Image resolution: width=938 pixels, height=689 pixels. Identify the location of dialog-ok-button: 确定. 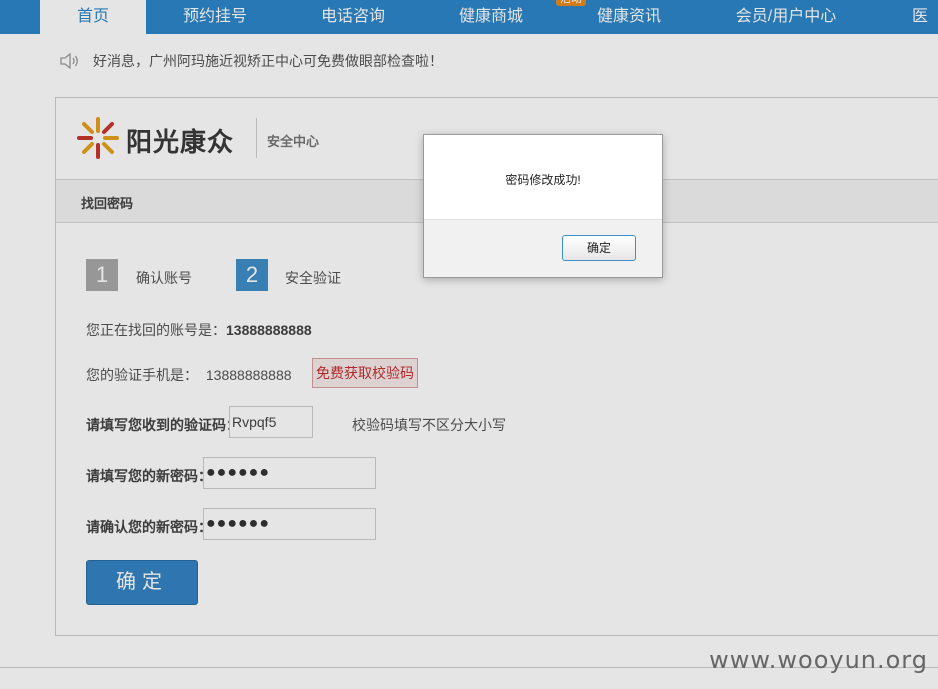
(599, 248).